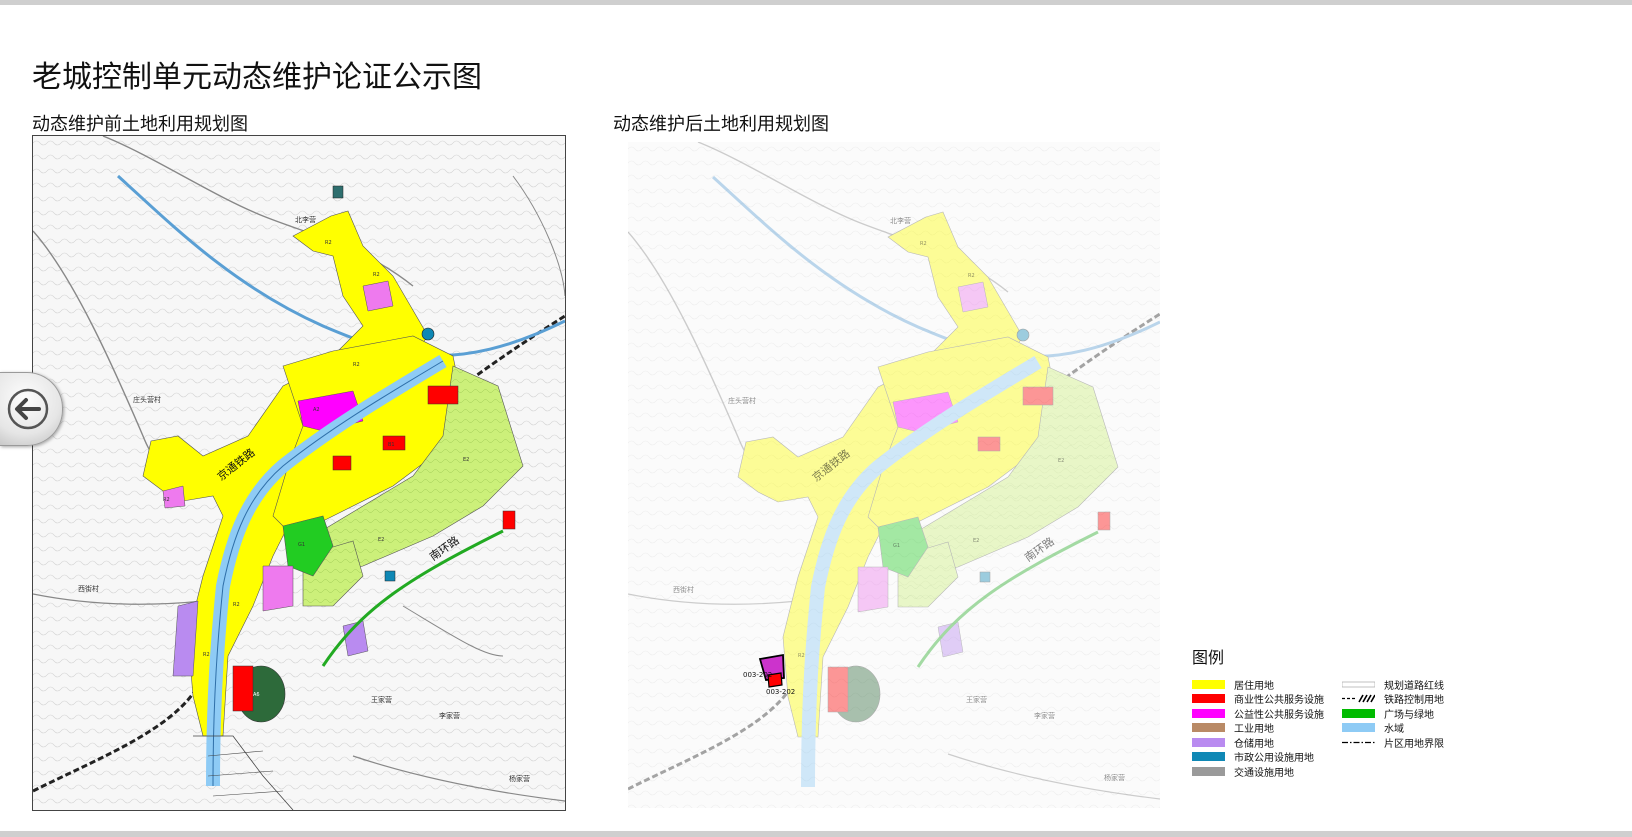 This screenshot has height=837, width=1632. I want to click on highlight-label-1: 003-202, so click(757, 675).